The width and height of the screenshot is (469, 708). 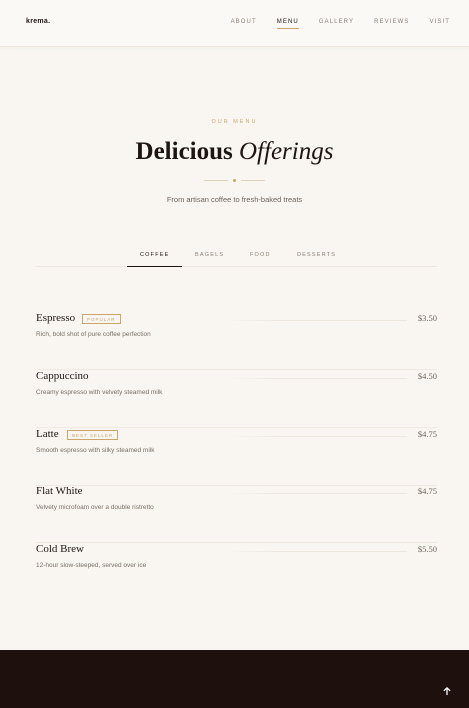 What do you see at coordinates (216, 180) in the screenshot?
I see `divider-line-left` at bounding box center [216, 180].